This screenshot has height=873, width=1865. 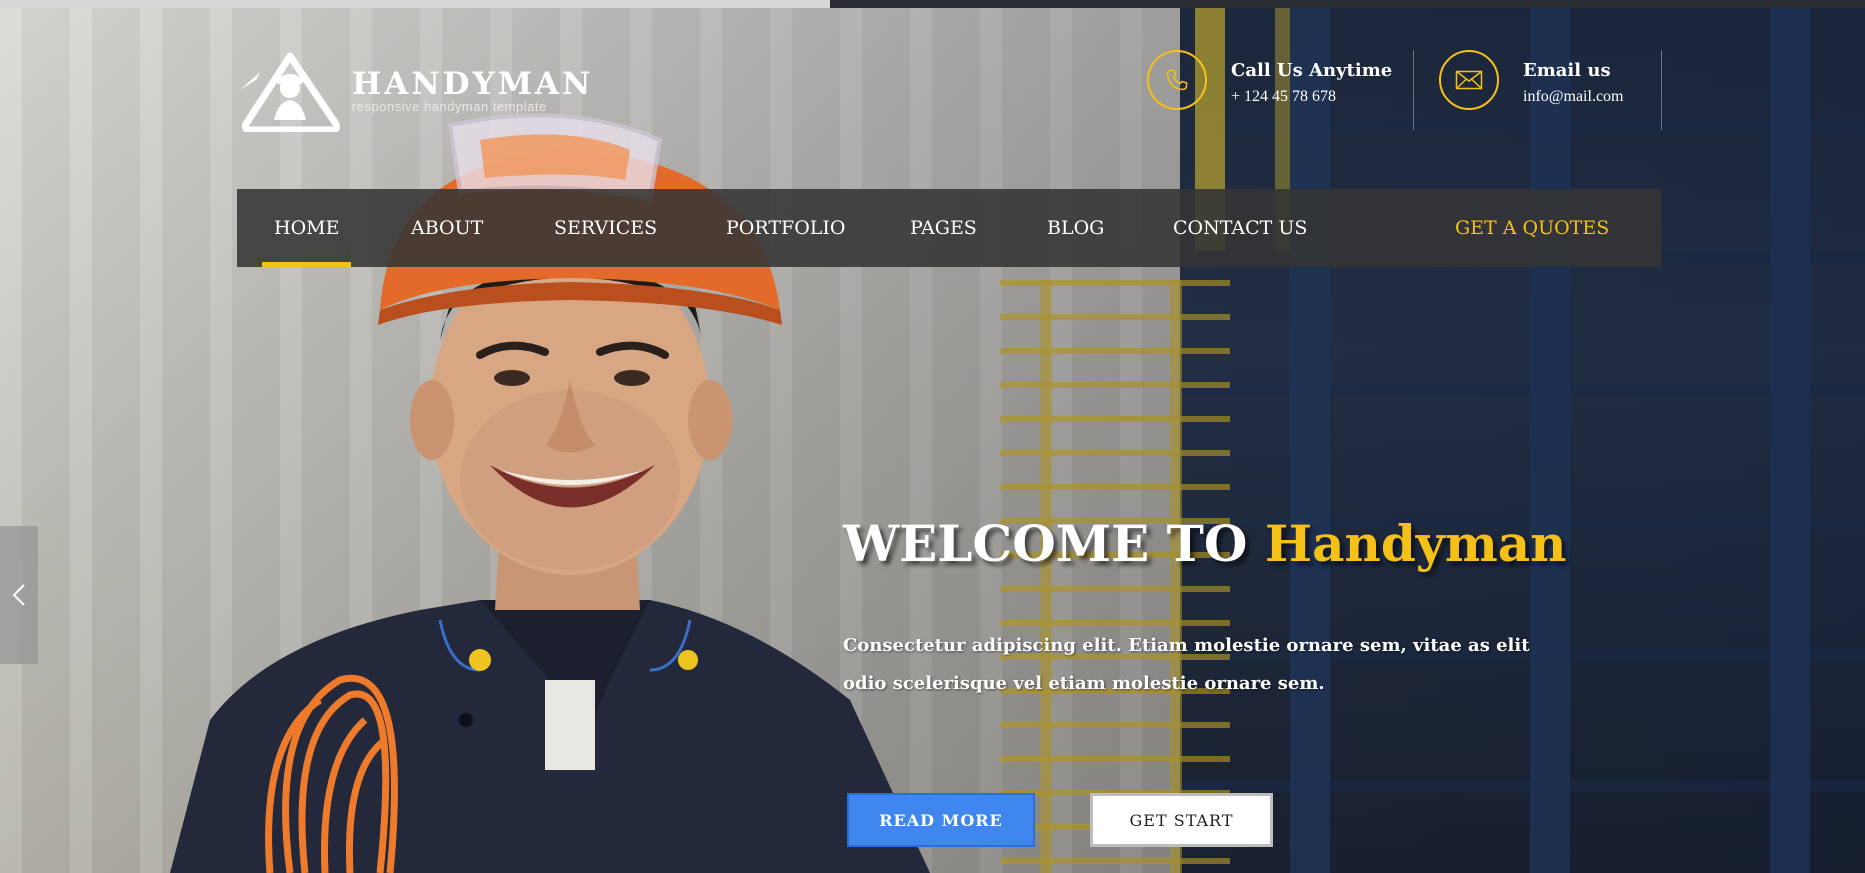 What do you see at coordinates (1240, 228) in the screenshot?
I see `nav-item-contact-us: CONTACT US` at bounding box center [1240, 228].